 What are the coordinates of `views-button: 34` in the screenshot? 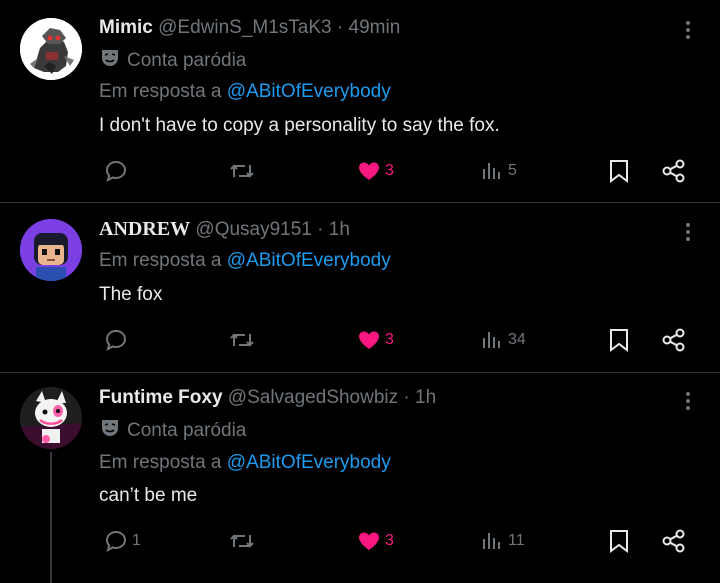 It's located at (503, 340).